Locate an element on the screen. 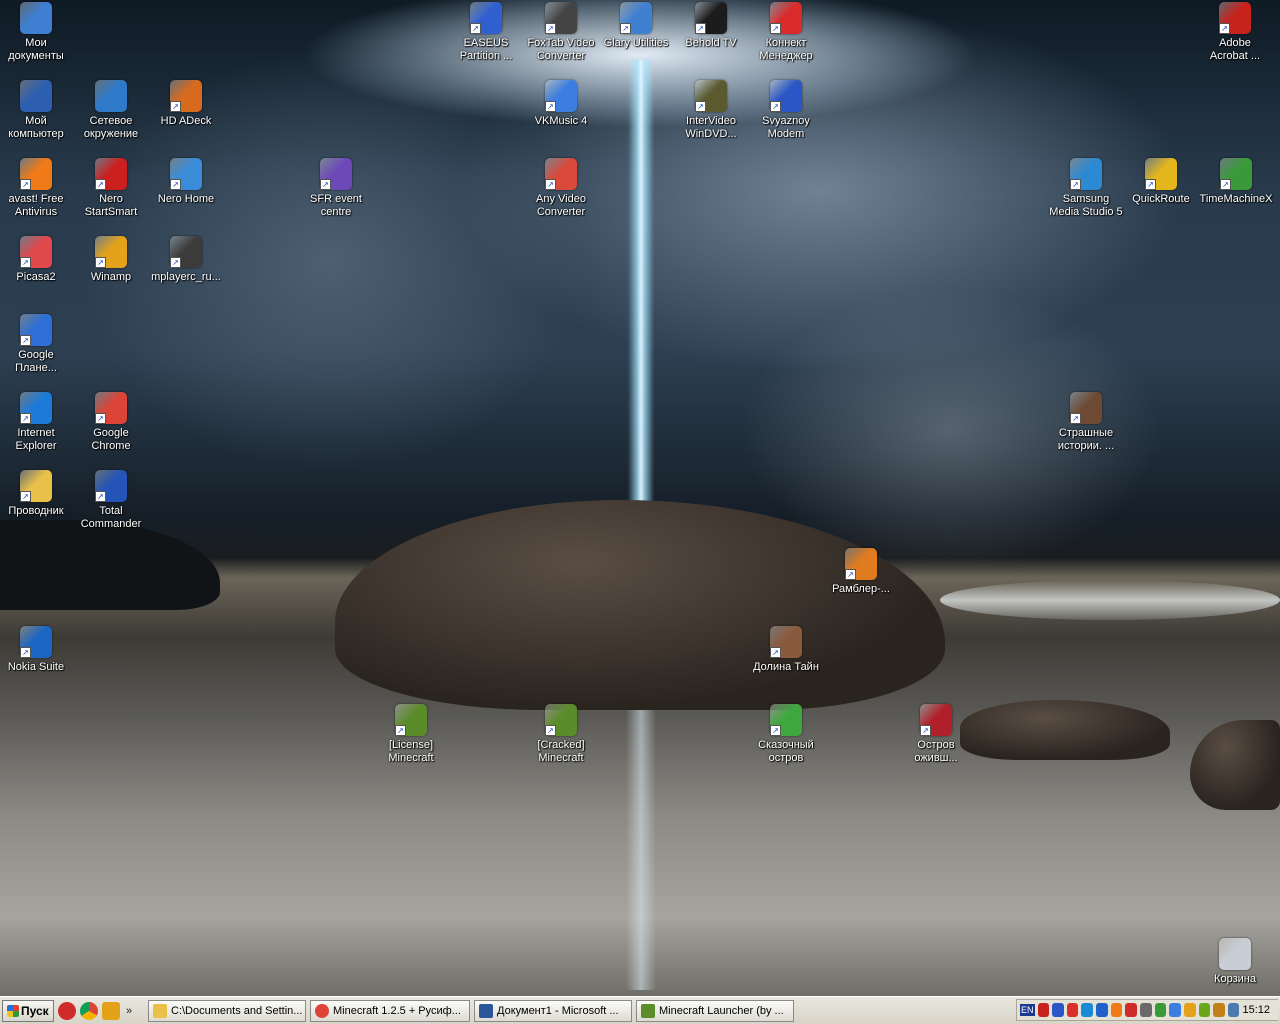 The image size is (1280, 1024). tool-tray-icon is located at coordinates (1219, 1010).